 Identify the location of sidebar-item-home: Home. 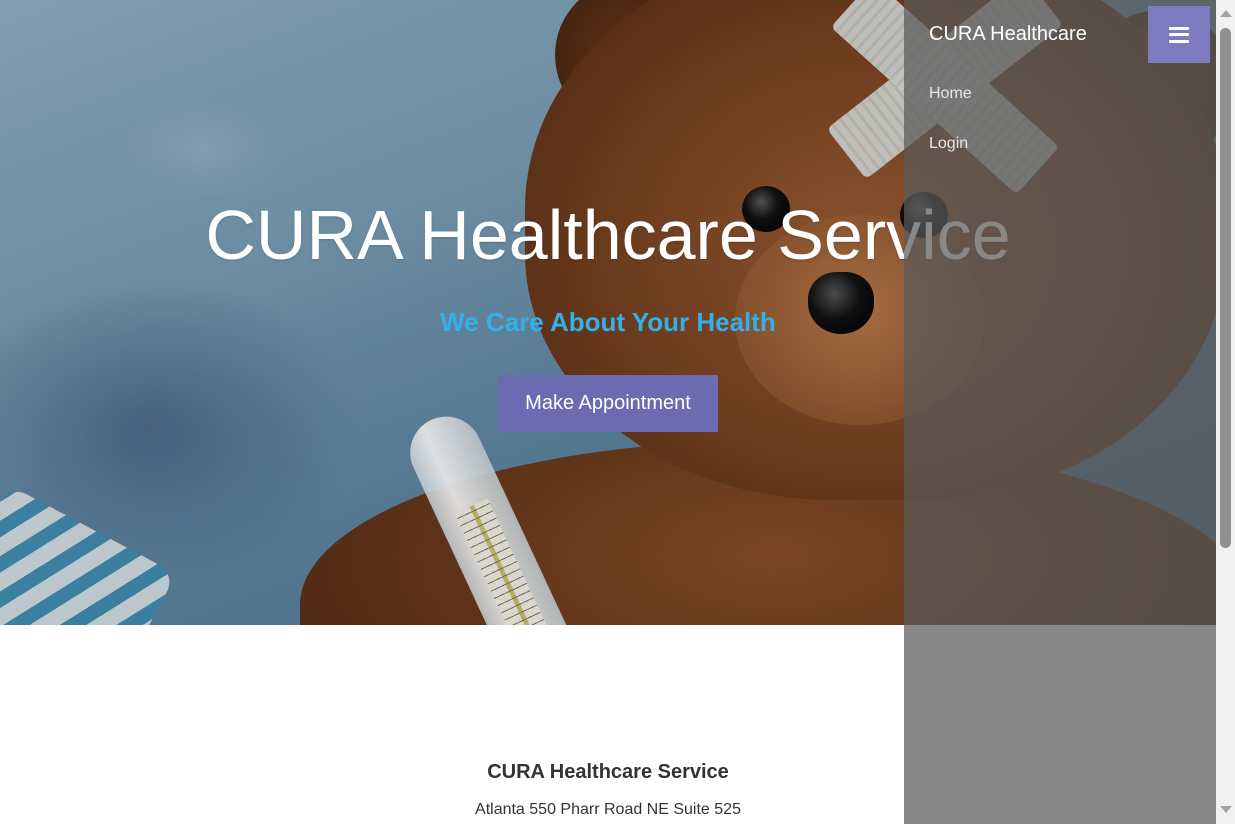
(950, 105).